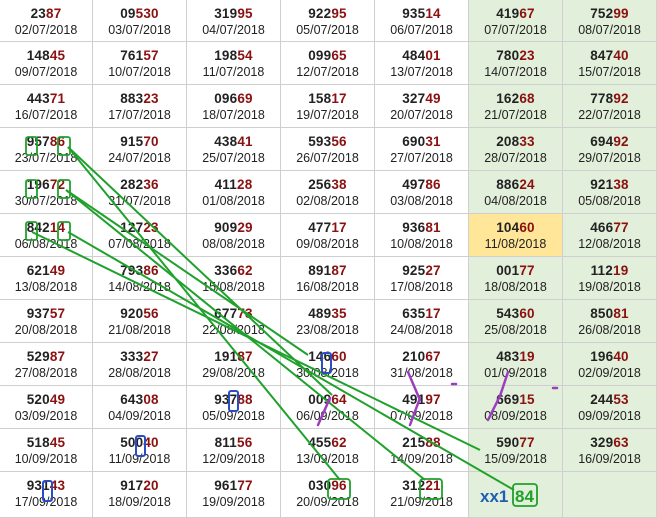 The height and width of the screenshot is (518, 657). What do you see at coordinates (339, 399) in the screenshot?
I see `result-suffix: 64` at bounding box center [339, 399].